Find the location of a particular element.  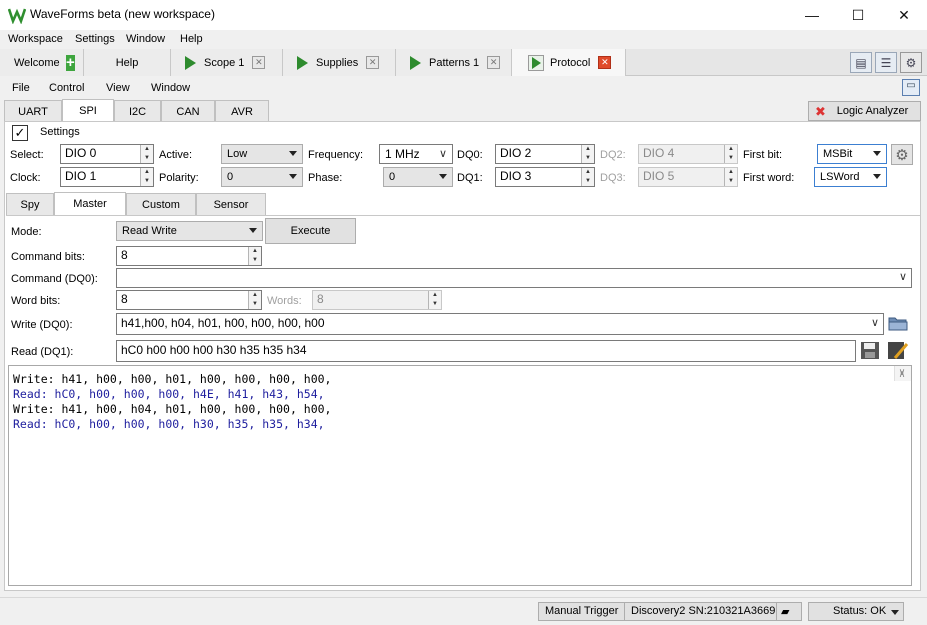

menu-workspace: Workspace is located at coordinates (35, 39).